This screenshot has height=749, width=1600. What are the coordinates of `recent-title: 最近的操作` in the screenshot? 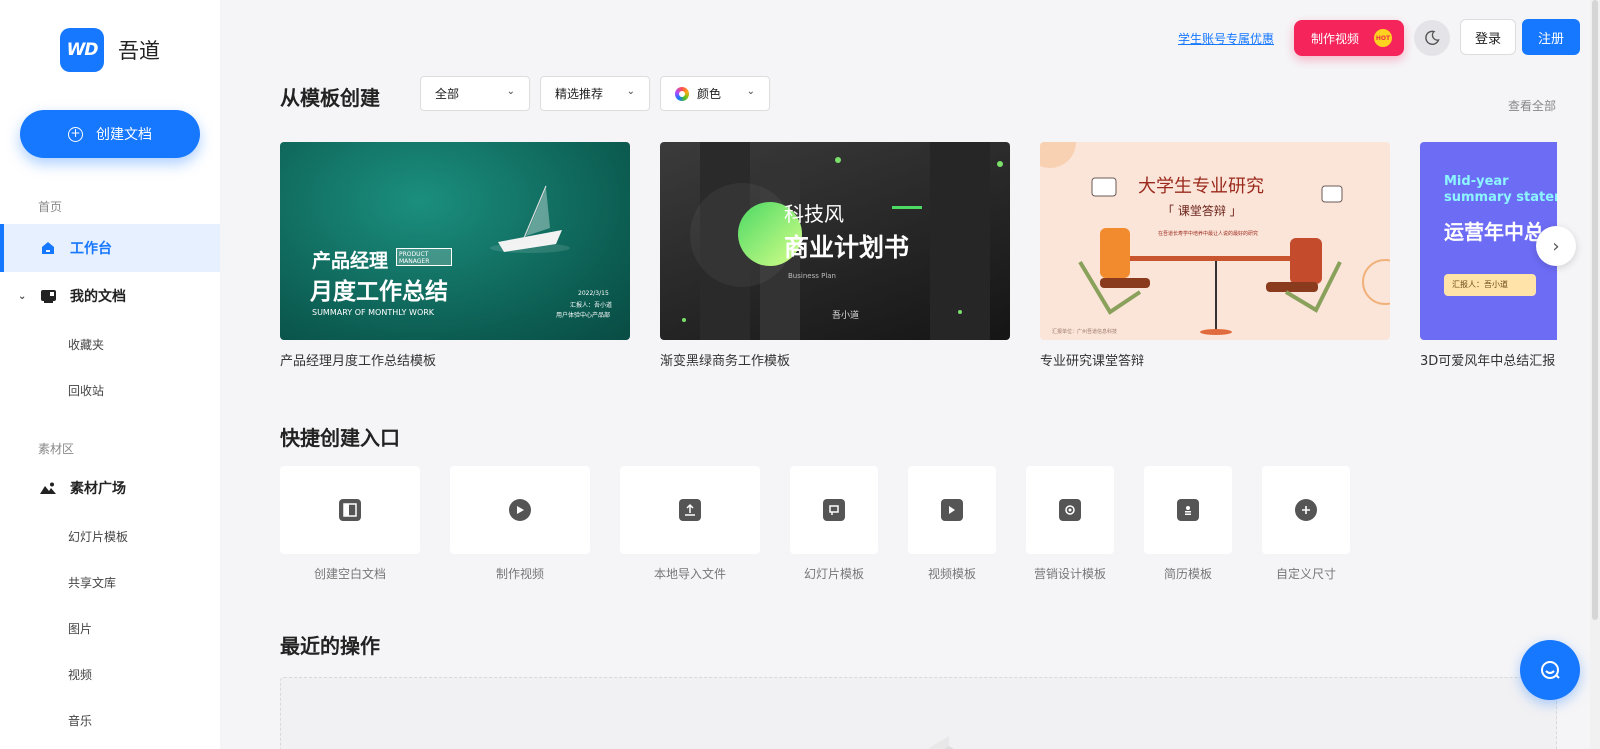 It's located at (330, 646).